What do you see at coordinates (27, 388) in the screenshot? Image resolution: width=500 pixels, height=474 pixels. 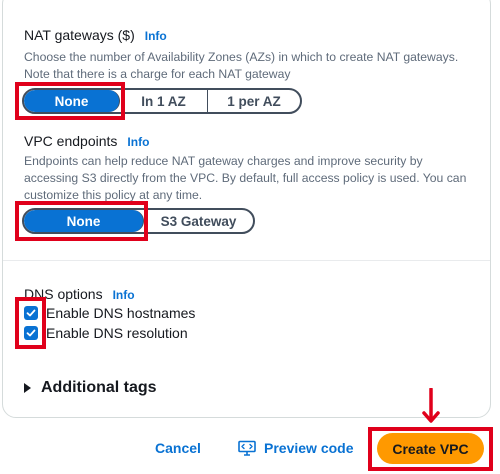 I see `caret-right-icon` at bounding box center [27, 388].